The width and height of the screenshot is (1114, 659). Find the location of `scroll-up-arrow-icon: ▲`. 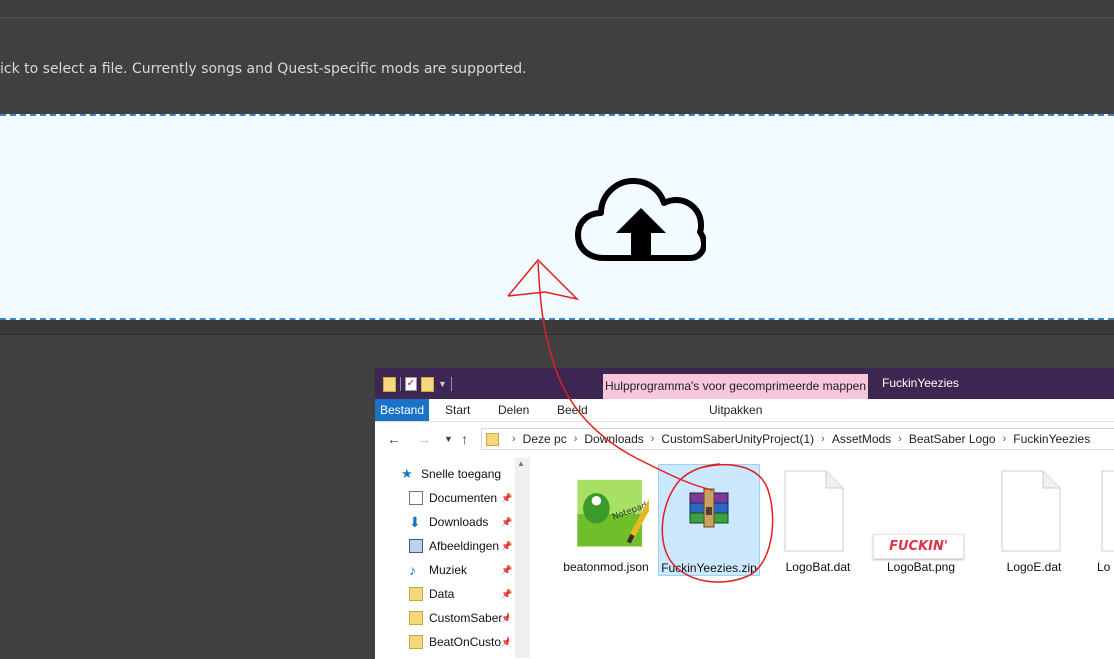

scroll-up-arrow-icon: ▲ is located at coordinates (521, 463).